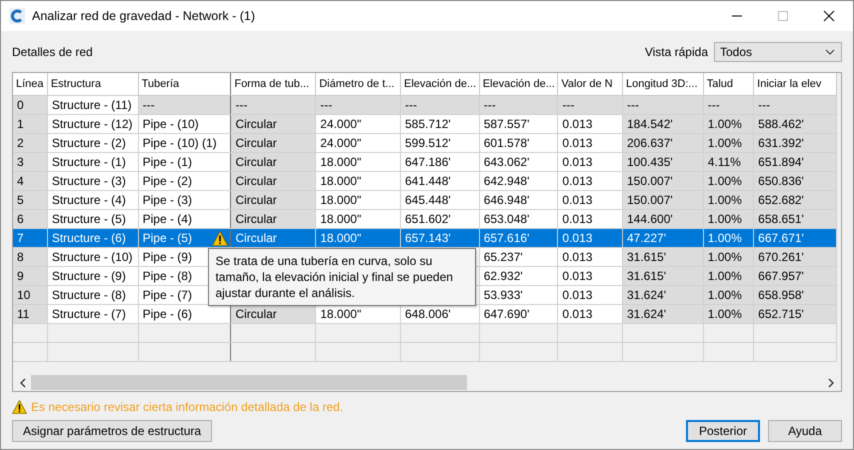  Describe the element at coordinates (184, 124) in the screenshot. I see `table-cell: Pipe - (10)` at that location.